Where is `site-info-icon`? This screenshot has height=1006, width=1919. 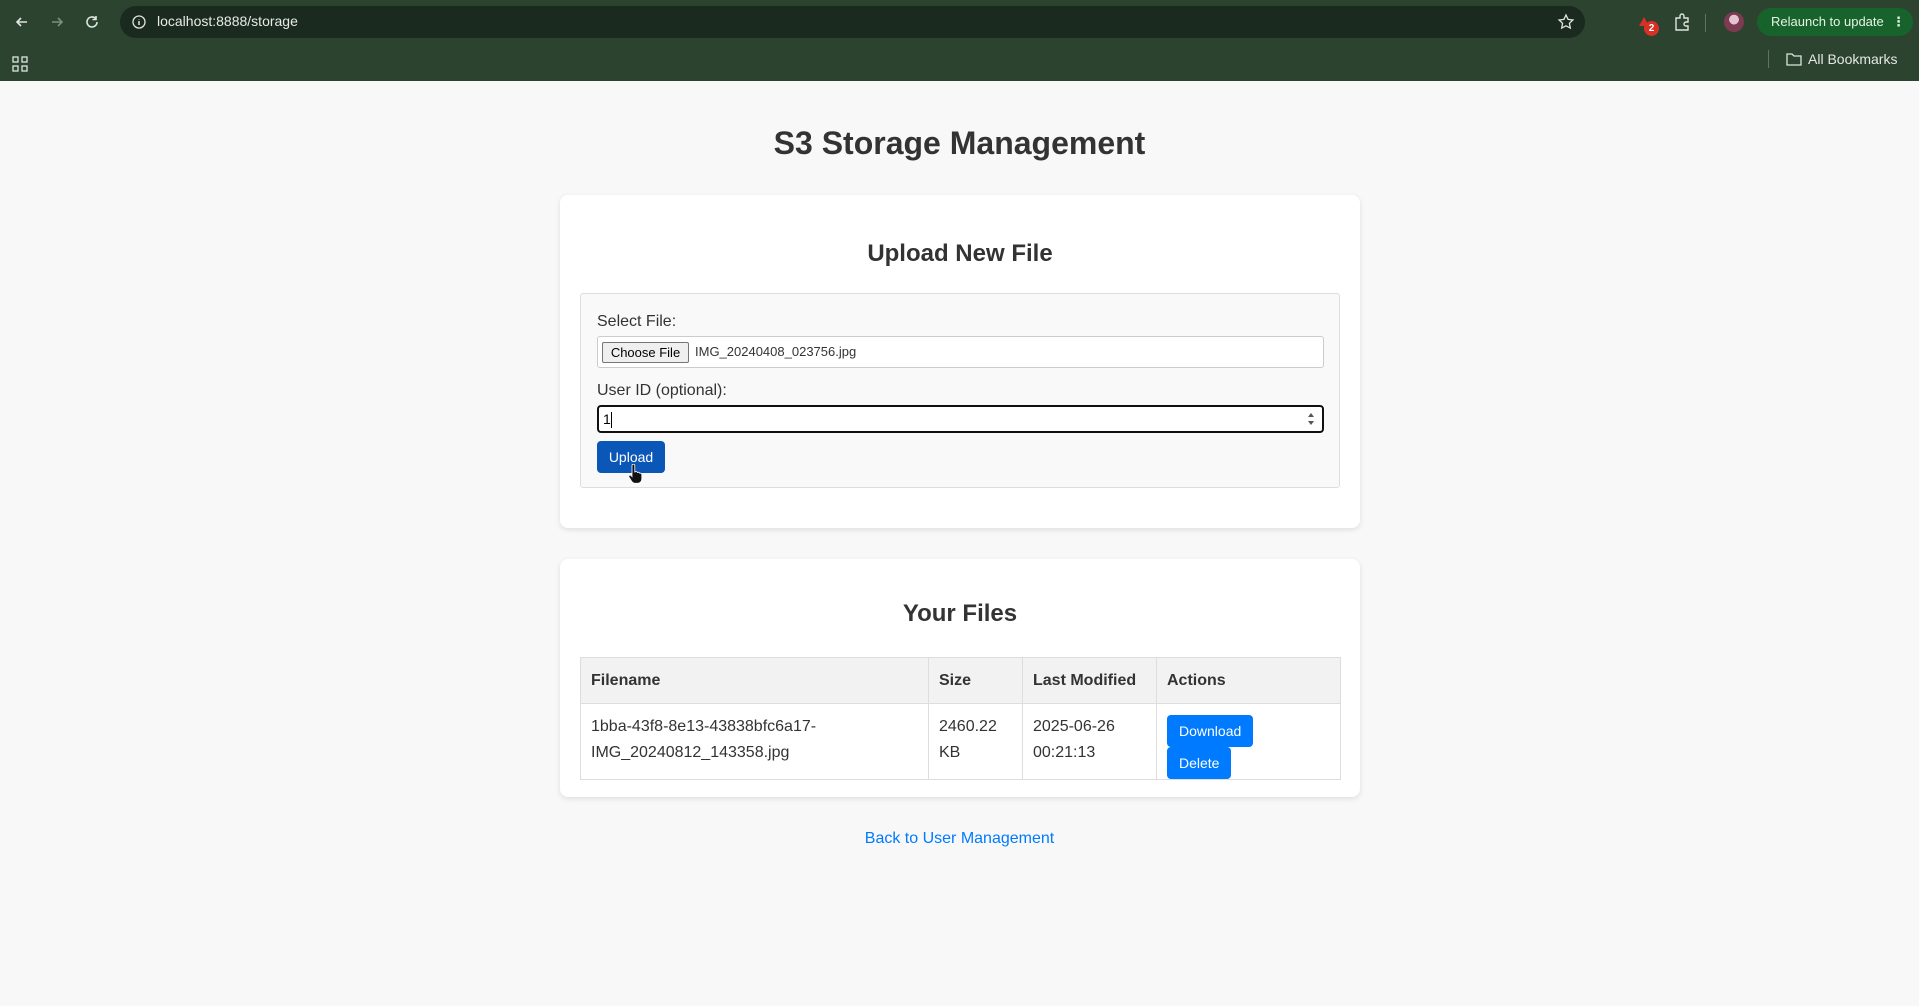 site-info-icon is located at coordinates (139, 22).